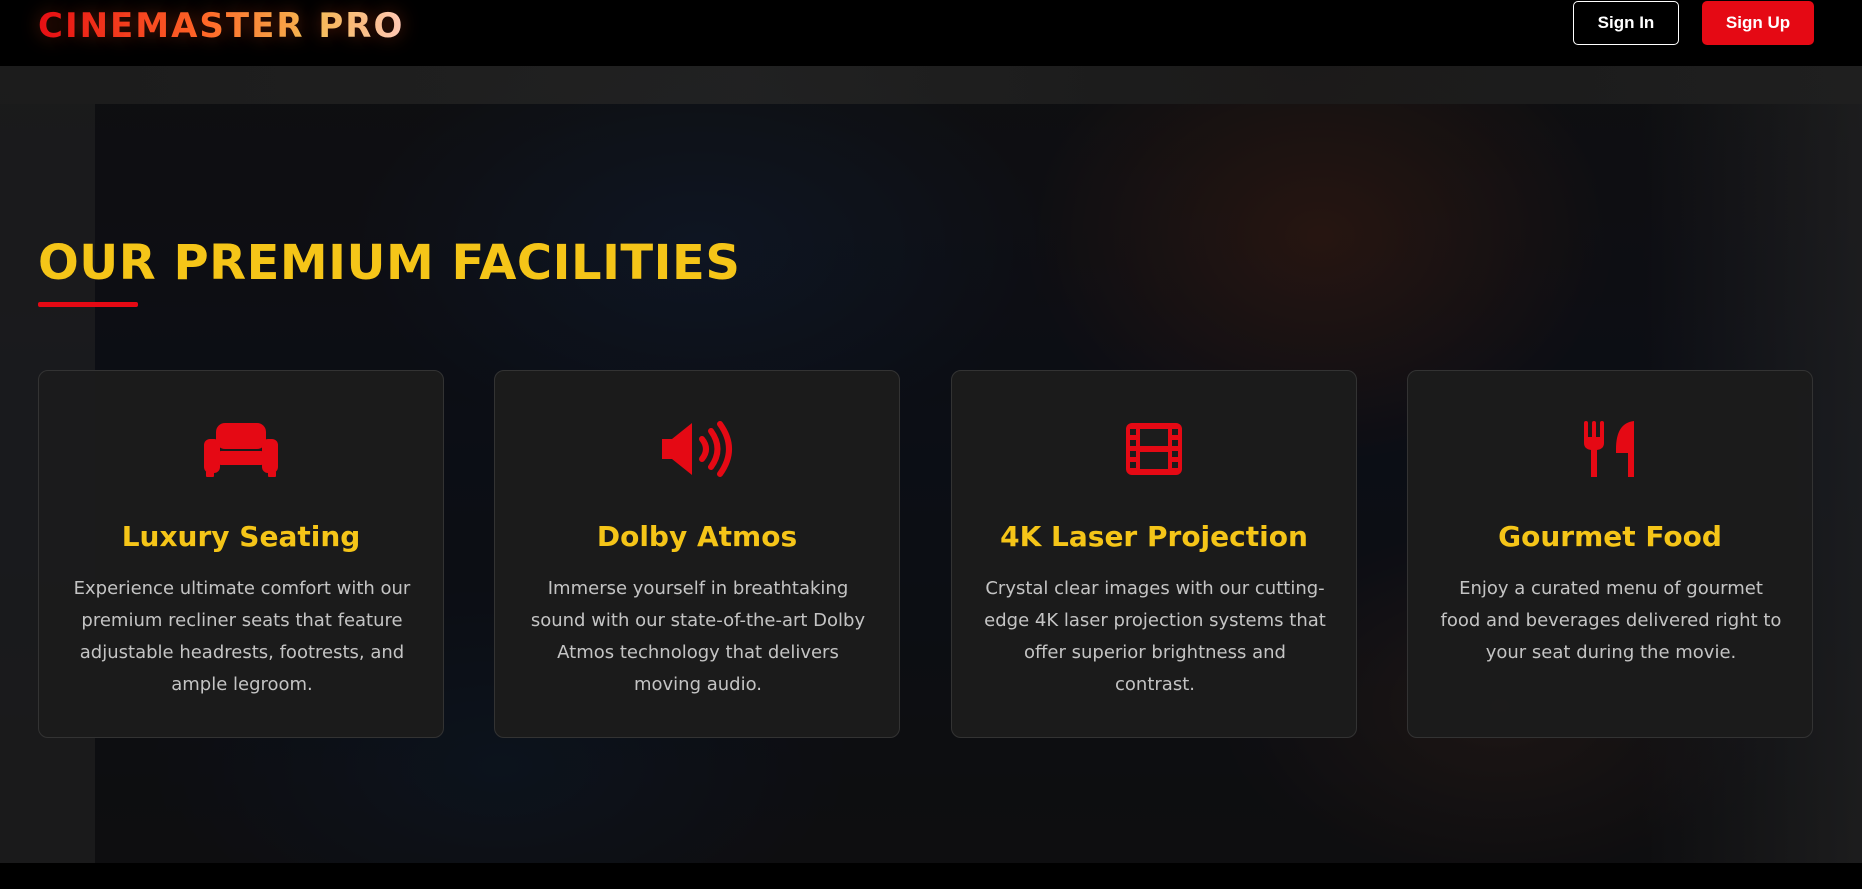  I want to click on film-icon, so click(1154, 449).